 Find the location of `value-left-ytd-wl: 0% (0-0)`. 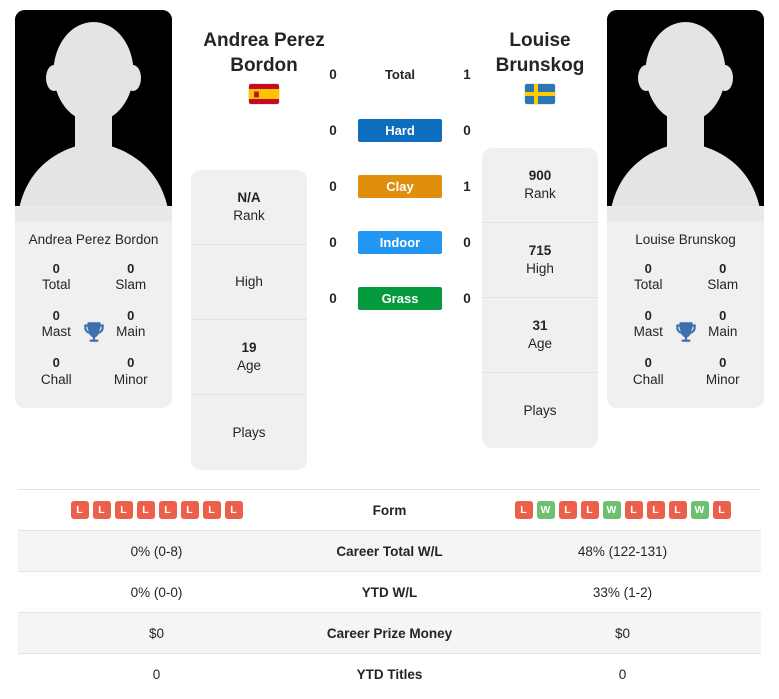

value-left-ytd-wl: 0% (0-0) is located at coordinates (156, 592).